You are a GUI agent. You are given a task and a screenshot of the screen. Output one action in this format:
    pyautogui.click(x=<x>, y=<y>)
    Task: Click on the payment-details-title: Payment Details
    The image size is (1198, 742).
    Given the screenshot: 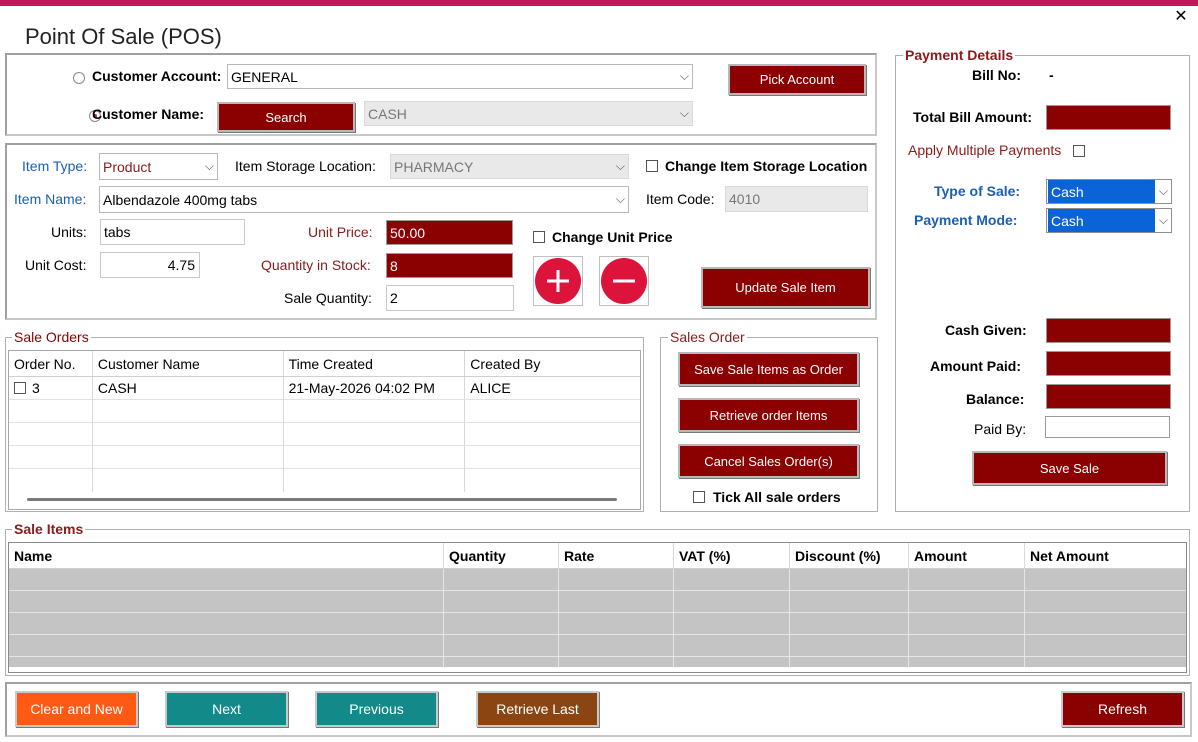 What is the action you would take?
    pyautogui.click(x=959, y=55)
    